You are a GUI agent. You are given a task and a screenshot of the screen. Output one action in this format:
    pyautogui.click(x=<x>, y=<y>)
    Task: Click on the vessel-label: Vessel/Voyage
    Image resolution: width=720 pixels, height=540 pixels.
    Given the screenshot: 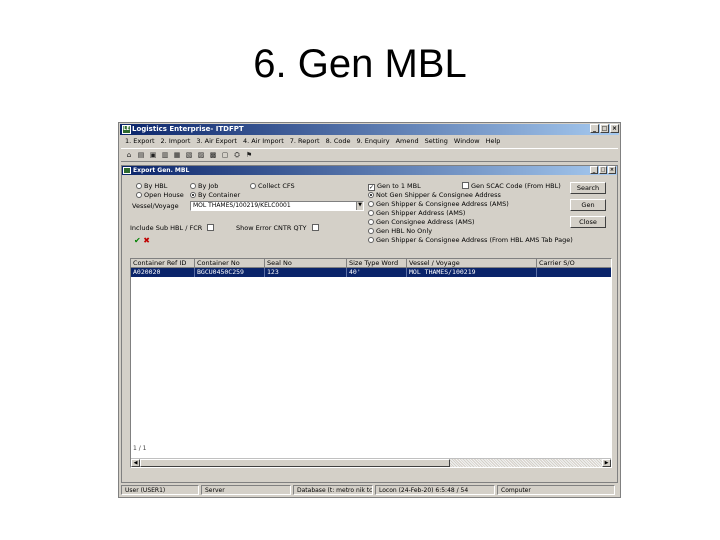 What is the action you would take?
    pyautogui.click(x=155, y=206)
    